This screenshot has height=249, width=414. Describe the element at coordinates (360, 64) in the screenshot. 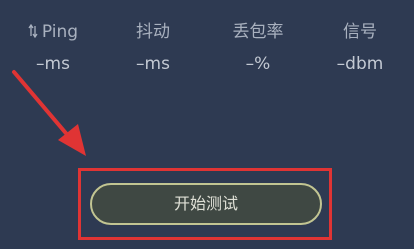

I see `signal-value: –dbm` at that location.